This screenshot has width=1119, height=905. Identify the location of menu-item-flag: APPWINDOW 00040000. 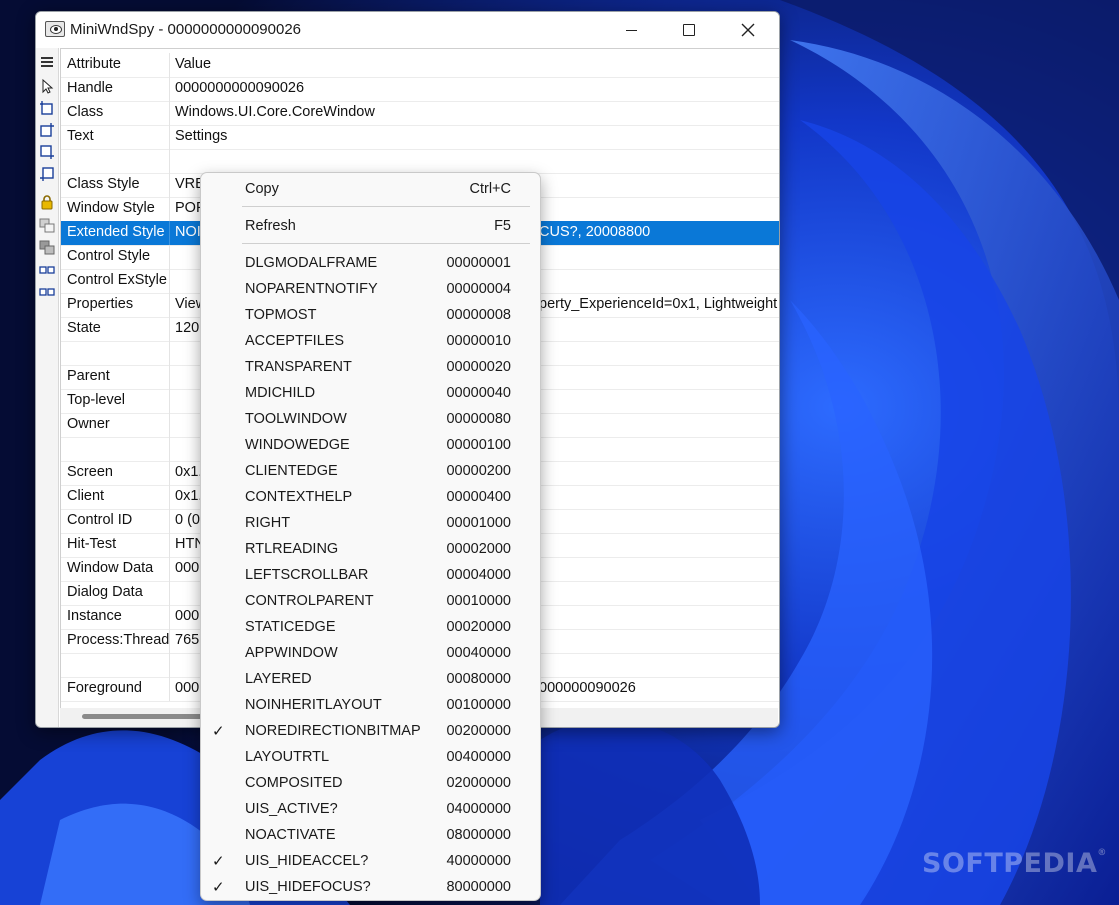
(370, 654).